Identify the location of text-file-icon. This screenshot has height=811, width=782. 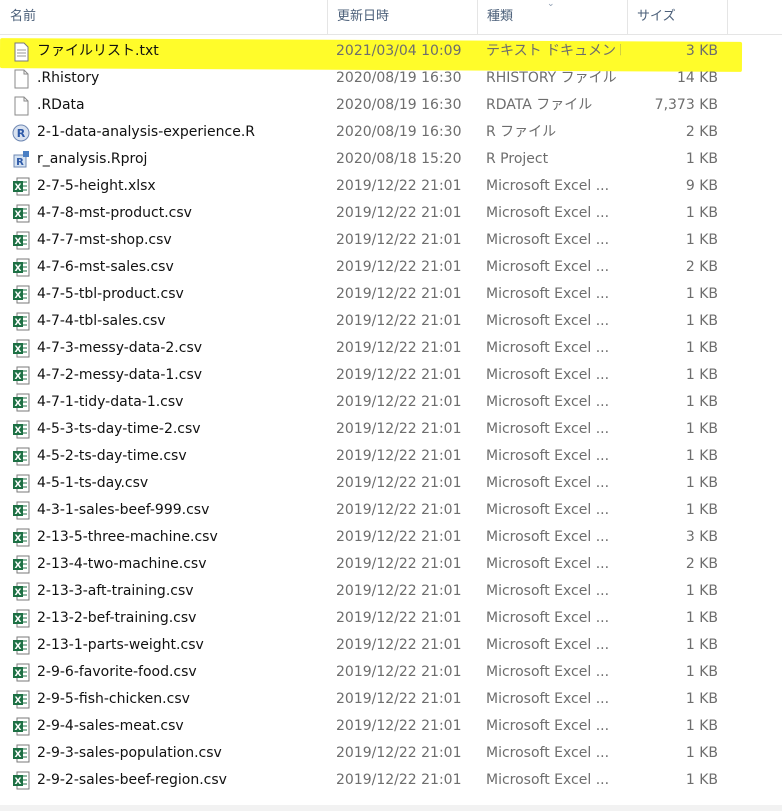
(21, 52).